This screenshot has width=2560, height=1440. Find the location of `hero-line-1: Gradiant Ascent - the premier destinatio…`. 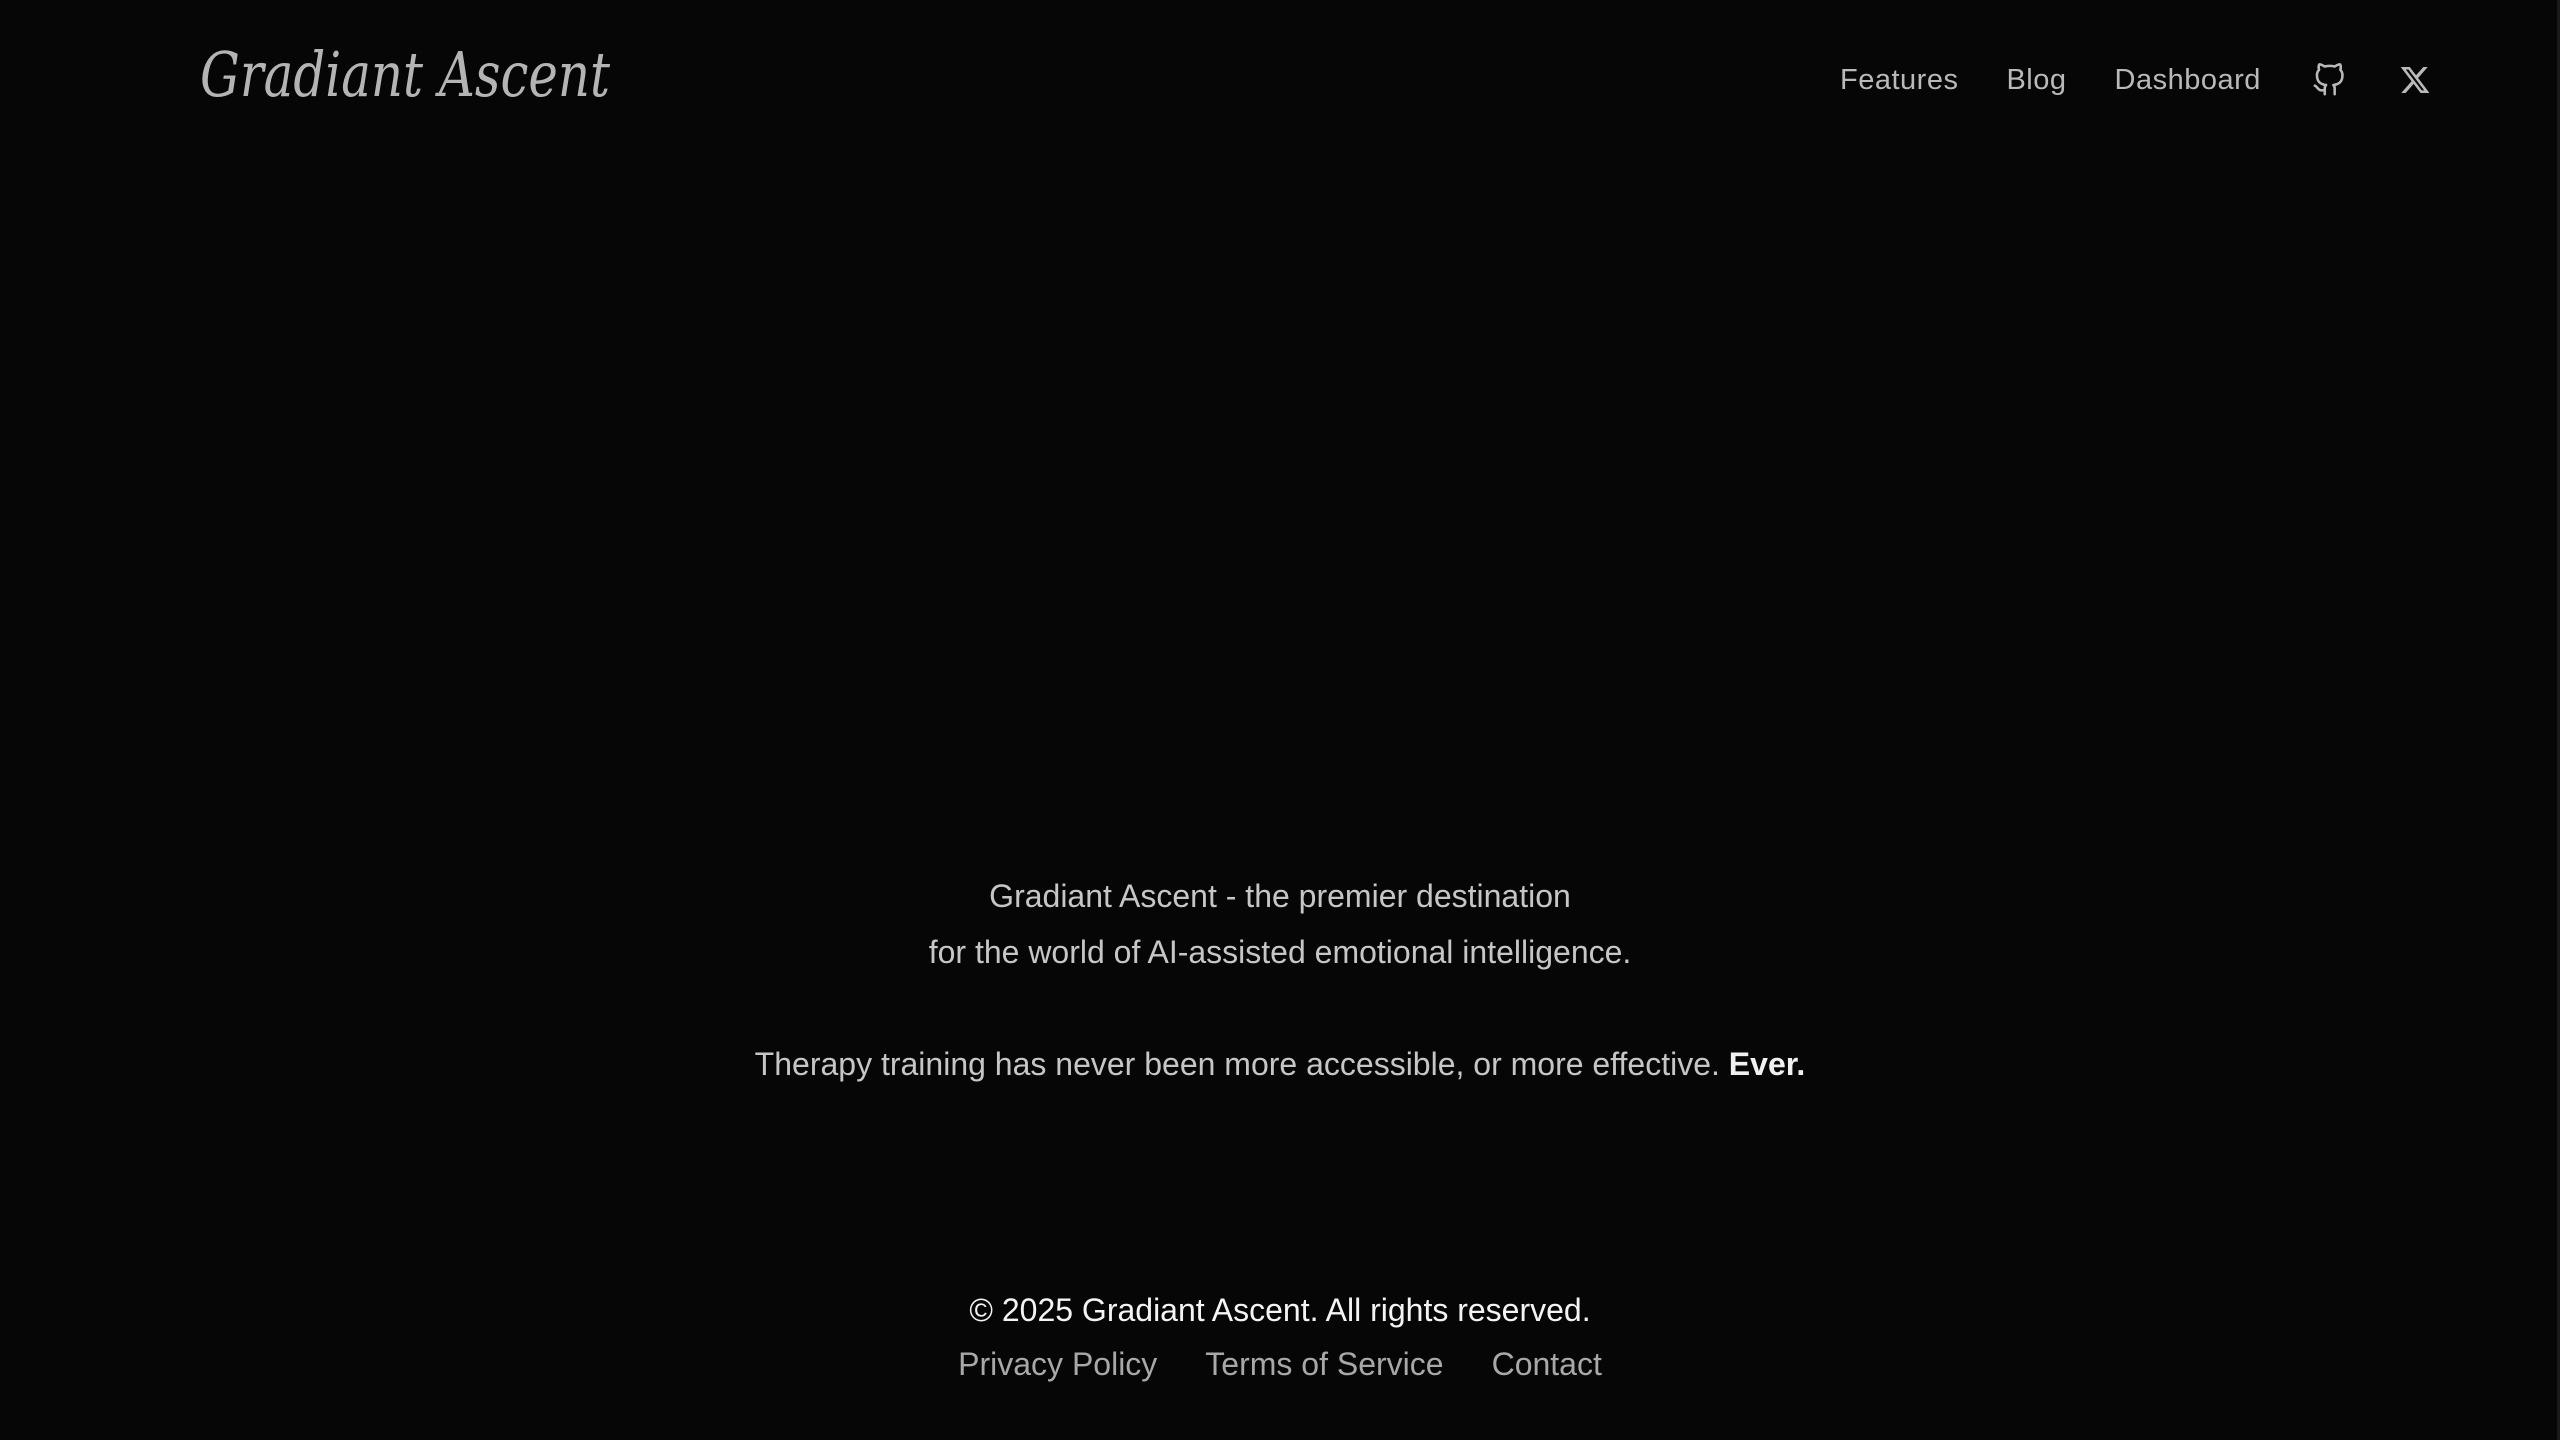

hero-line-1: Gradiant Ascent - the premier destinatio… is located at coordinates (1280, 896).